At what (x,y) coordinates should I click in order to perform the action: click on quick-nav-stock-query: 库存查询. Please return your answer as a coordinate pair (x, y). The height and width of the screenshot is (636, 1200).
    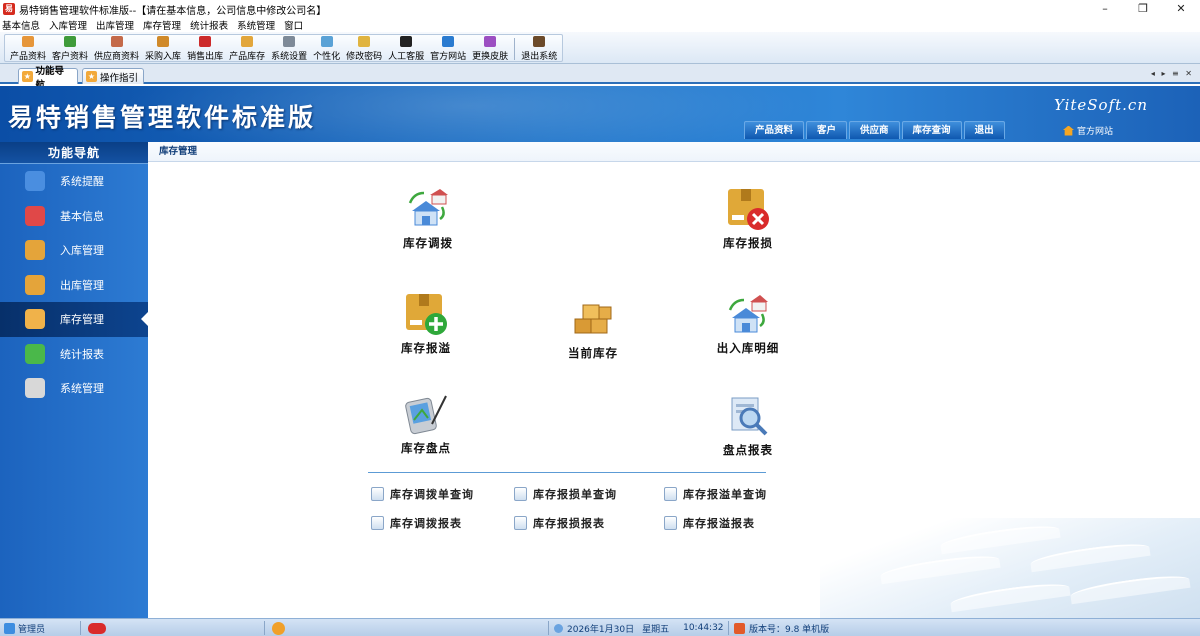
    Looking at the image, I should click on (931, 130).